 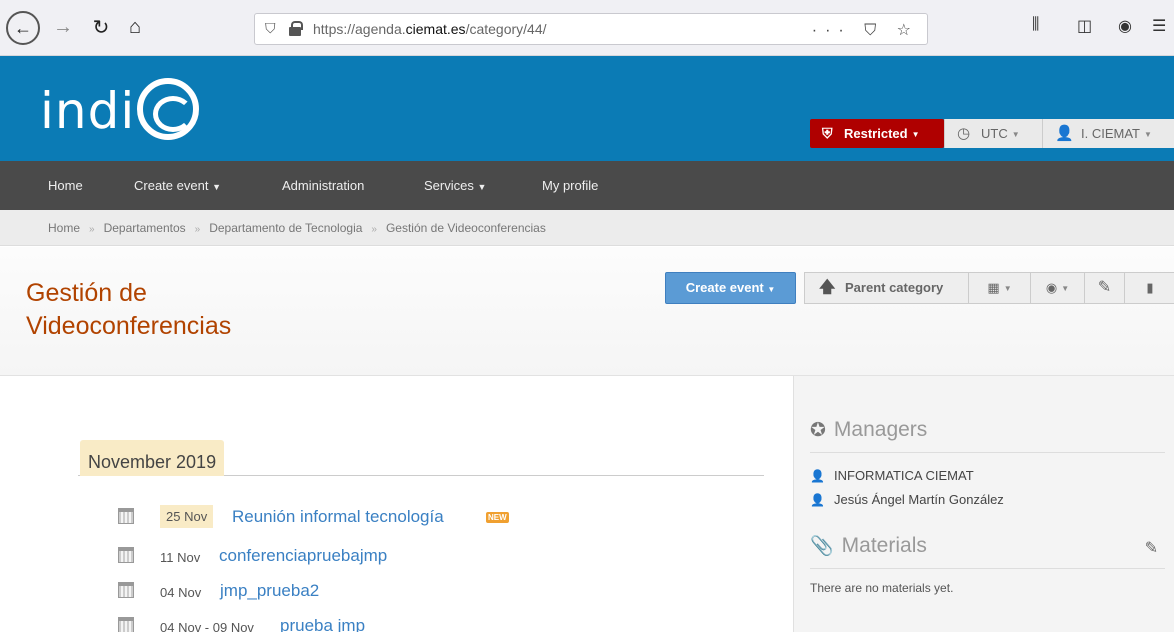 I want to click on menu-item-create-event: Create event ▼, so click(x=177, y=185).